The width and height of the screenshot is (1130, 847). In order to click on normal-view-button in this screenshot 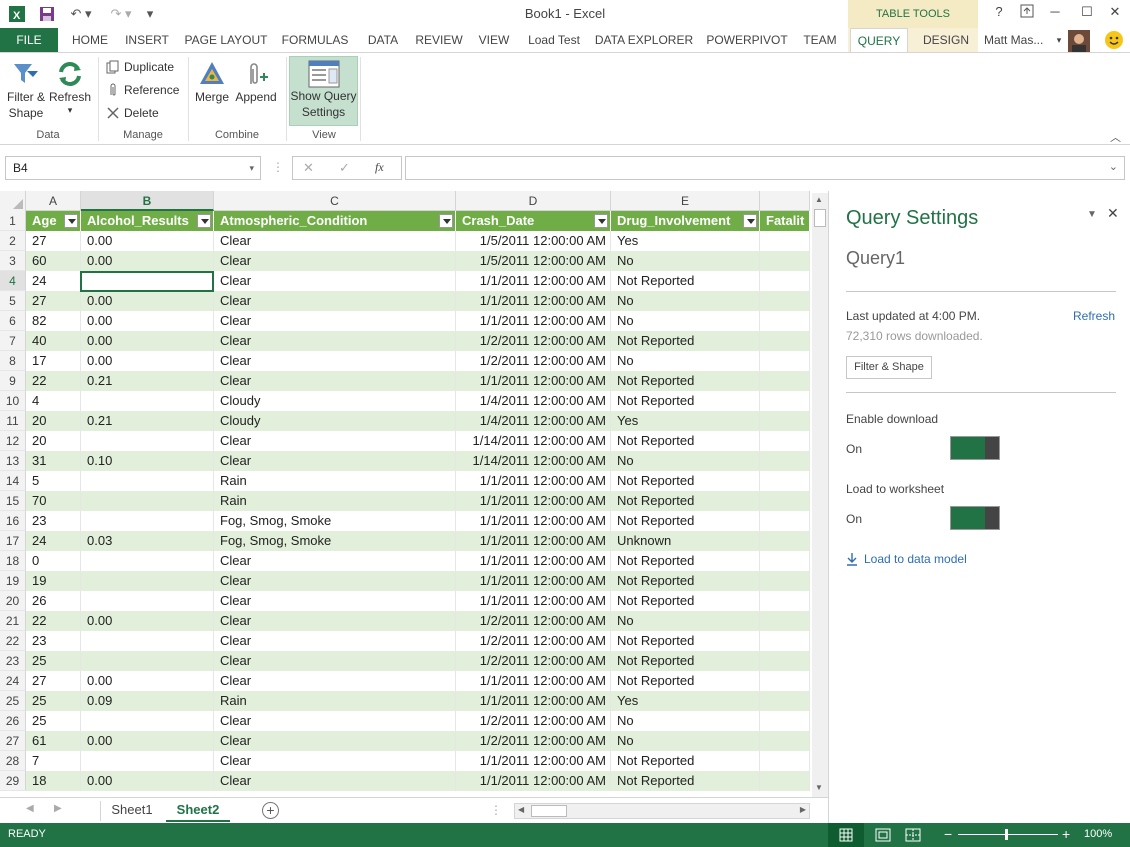, I will do `click(846, 835)`.